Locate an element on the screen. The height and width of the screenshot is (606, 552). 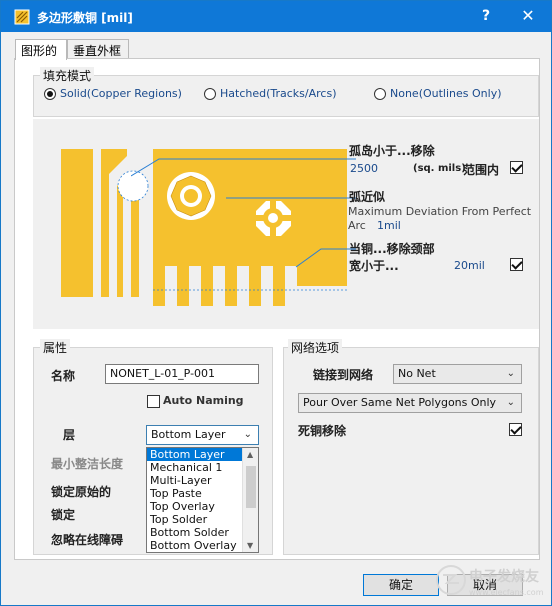
net-options-title: 网络选项 is located at coordinates (315, 347).